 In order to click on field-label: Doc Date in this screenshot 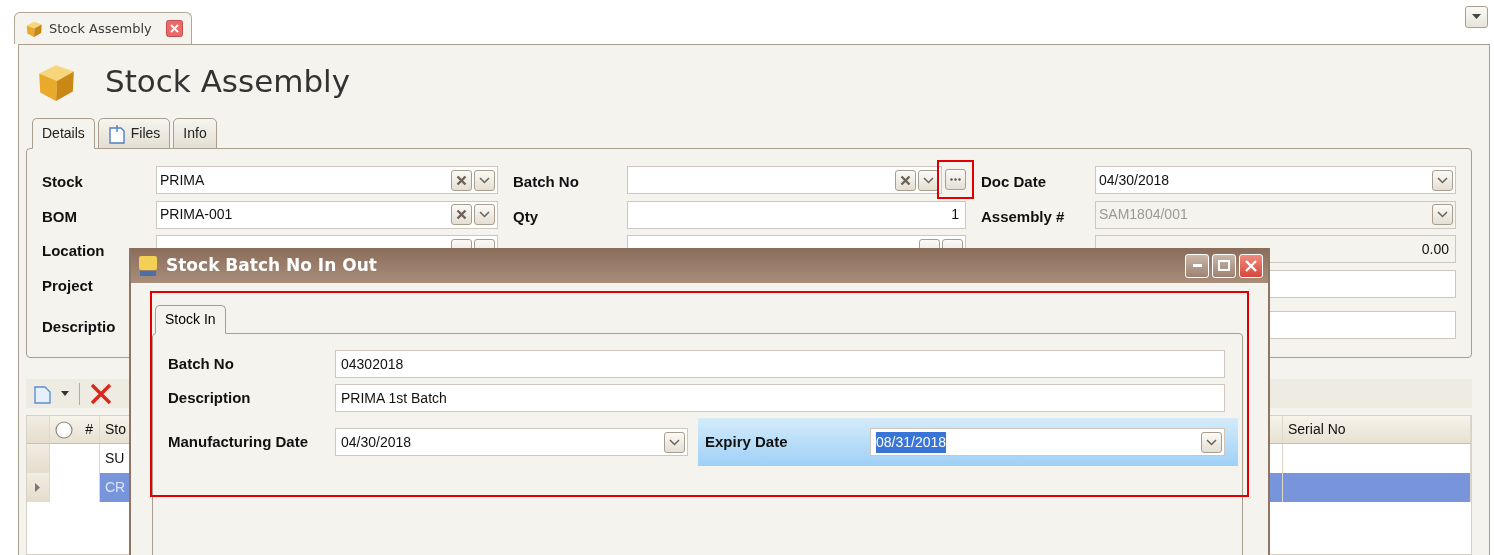, I will do `click(1014, 182)`.